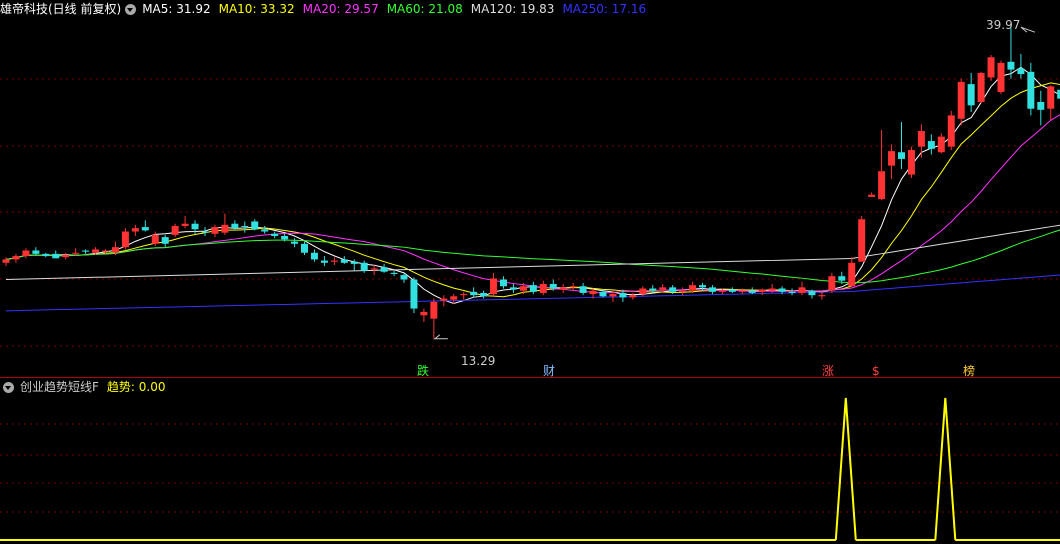 This screenshot has width=1060, height=544. Describe the element at coordinates (969, 371) in the screenshot. I see `marker-list: 榜` at that location.